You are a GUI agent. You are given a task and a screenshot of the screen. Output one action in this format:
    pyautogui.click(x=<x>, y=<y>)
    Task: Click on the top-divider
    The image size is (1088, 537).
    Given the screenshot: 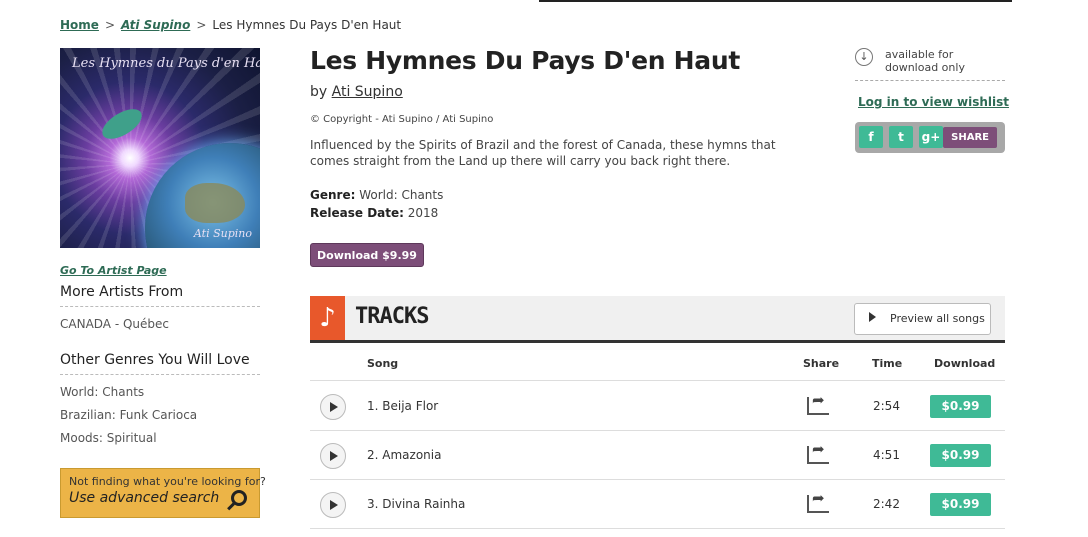 What is the action you would take?
    pyautogui.click(x=775, y=1)
    